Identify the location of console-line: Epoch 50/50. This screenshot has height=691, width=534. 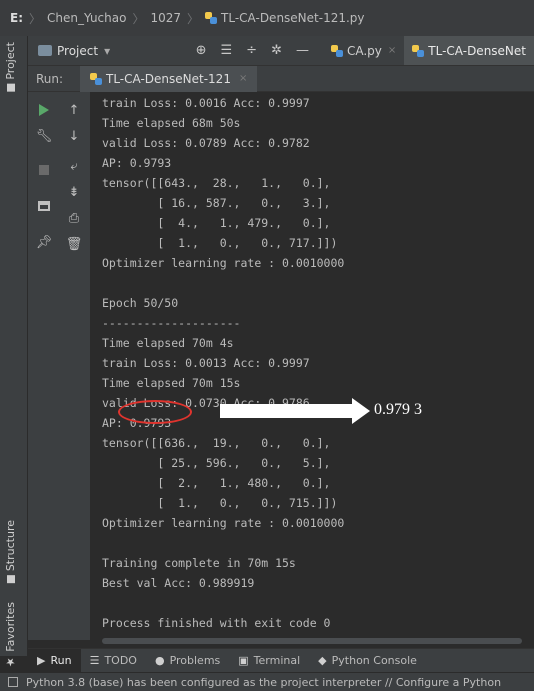
(140, 303).